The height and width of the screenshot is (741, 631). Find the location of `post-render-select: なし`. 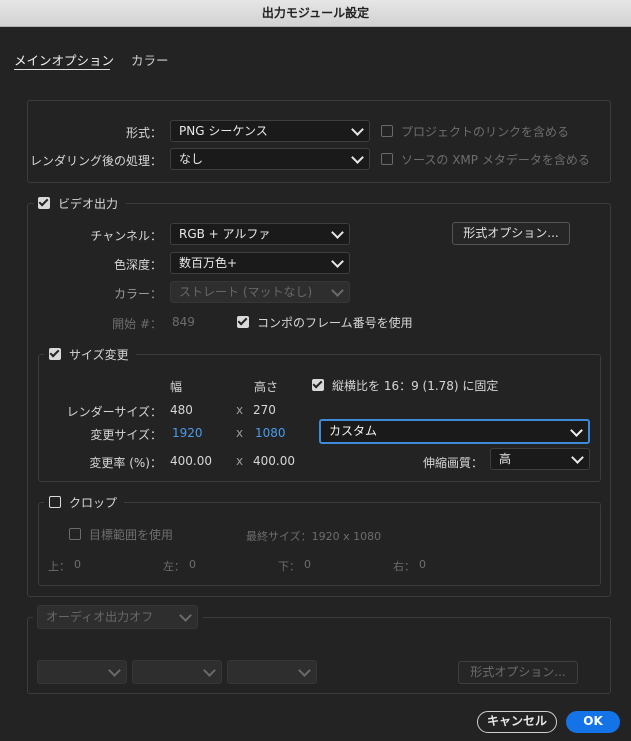

post-render-select: なし is located at coordinates (270, 159).